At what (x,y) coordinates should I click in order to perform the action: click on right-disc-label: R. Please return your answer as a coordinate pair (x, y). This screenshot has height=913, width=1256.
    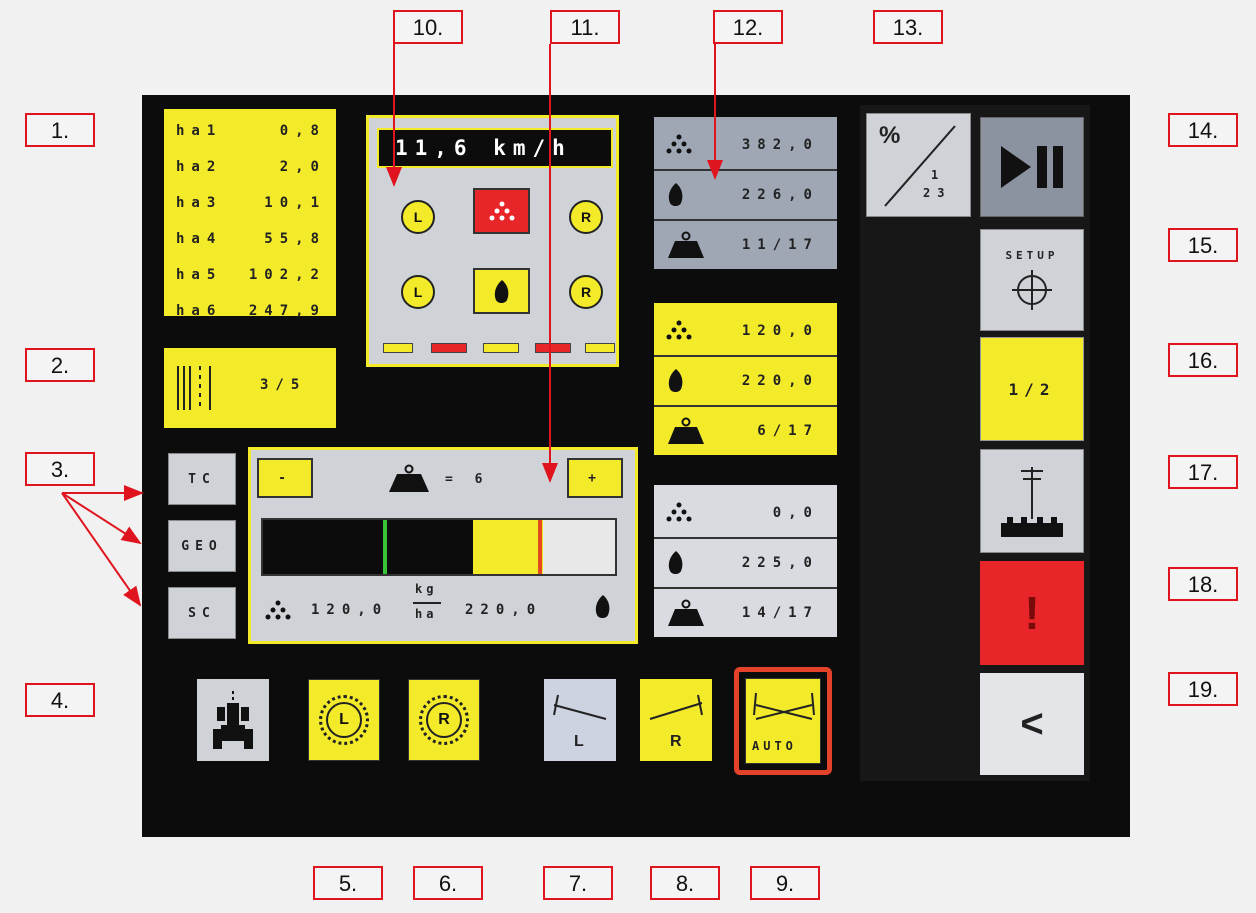
    Looking at the image, I should click on (444, 720).